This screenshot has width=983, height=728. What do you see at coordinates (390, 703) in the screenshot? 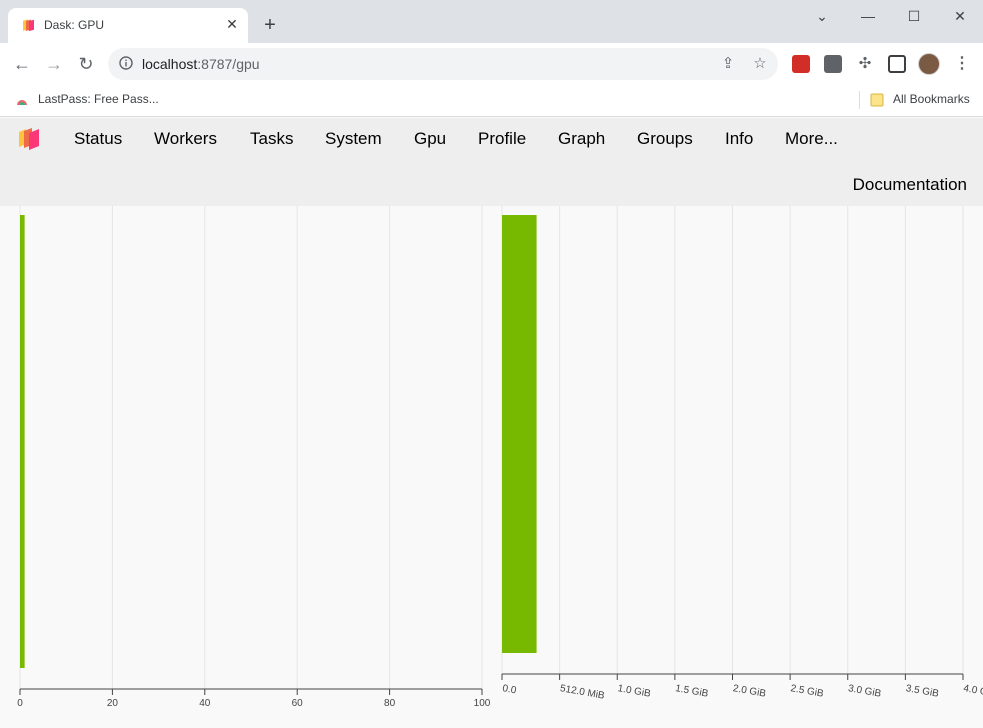
I see `x-tick-label: 80` at bounding box center [390, 703].